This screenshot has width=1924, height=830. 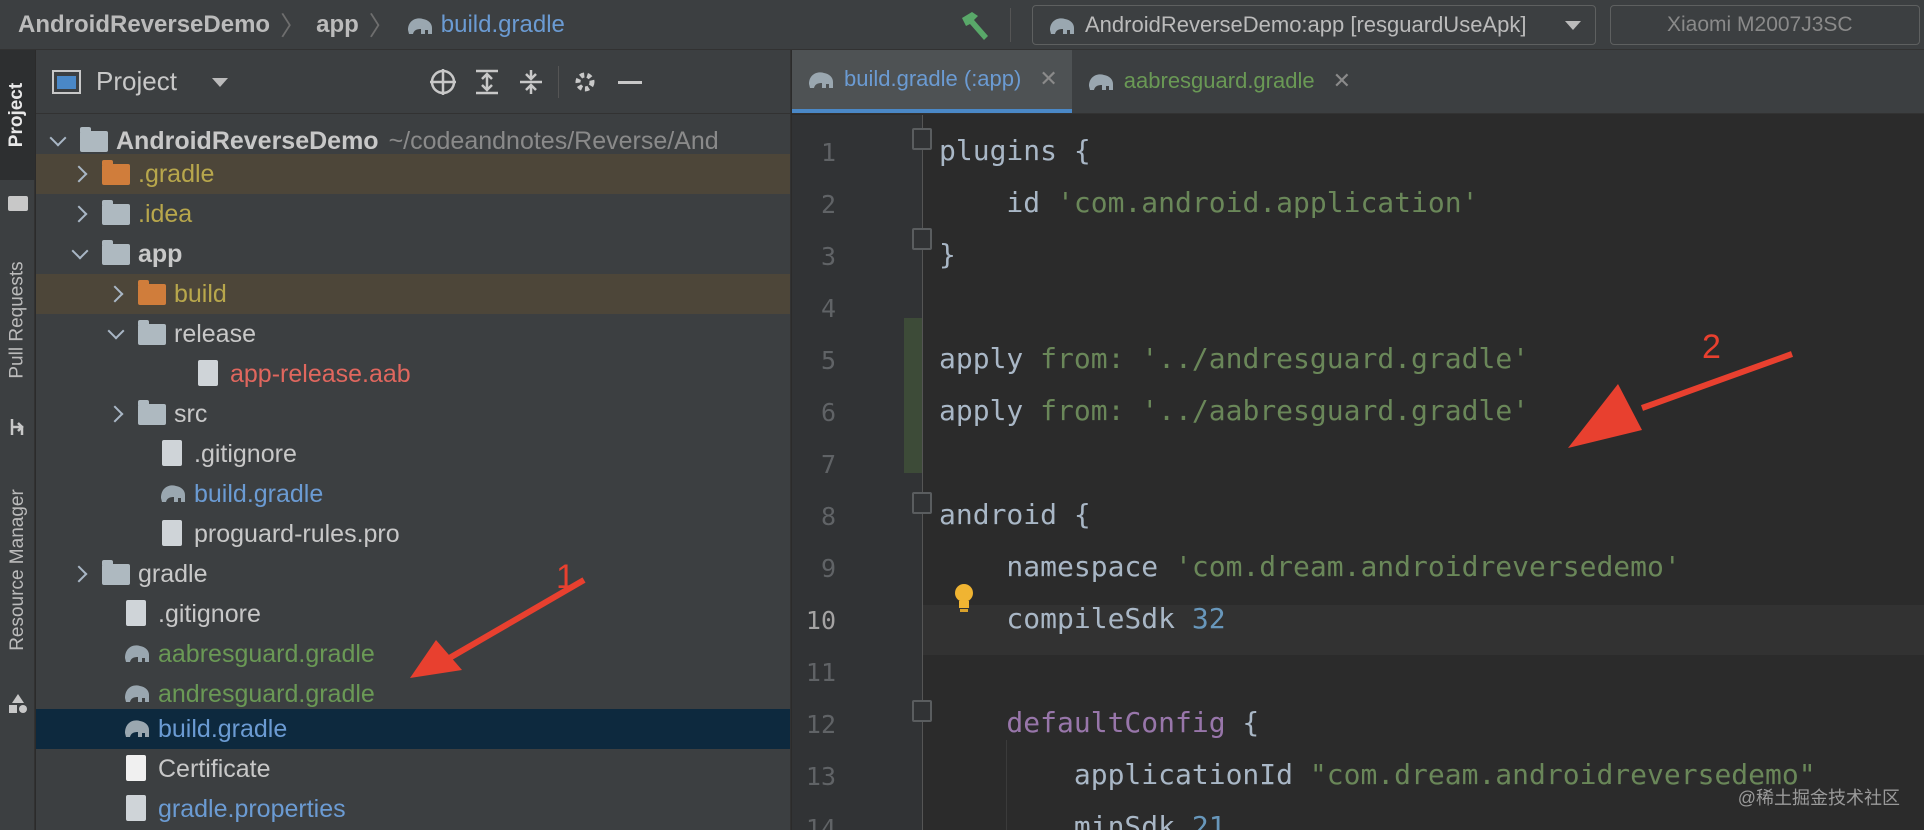 I want to click on code-line: defaultConfig {, so click(x=1099, y=722).